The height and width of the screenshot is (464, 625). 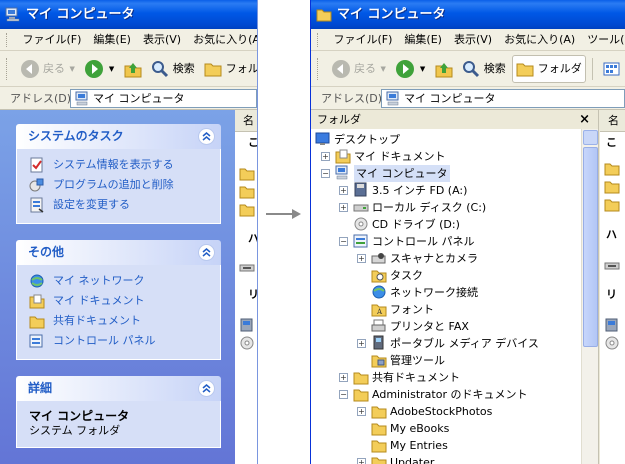 I want to click on forward-arrow-icon, so click(x=94, y=69).